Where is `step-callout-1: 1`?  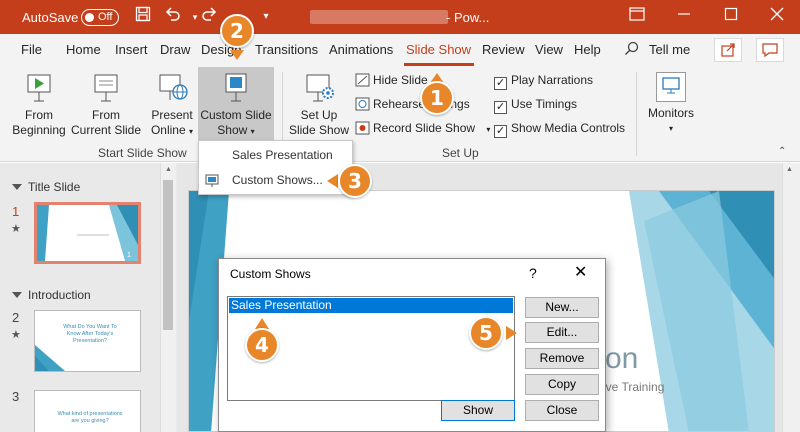 step-callout-1: 1 is located at coordinates (437, 98).